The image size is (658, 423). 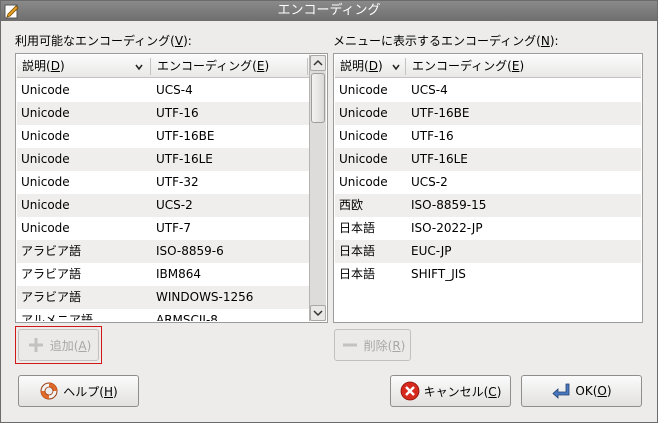 I want to click on title-bar: エンコーディング, so click(x=329, y=11).